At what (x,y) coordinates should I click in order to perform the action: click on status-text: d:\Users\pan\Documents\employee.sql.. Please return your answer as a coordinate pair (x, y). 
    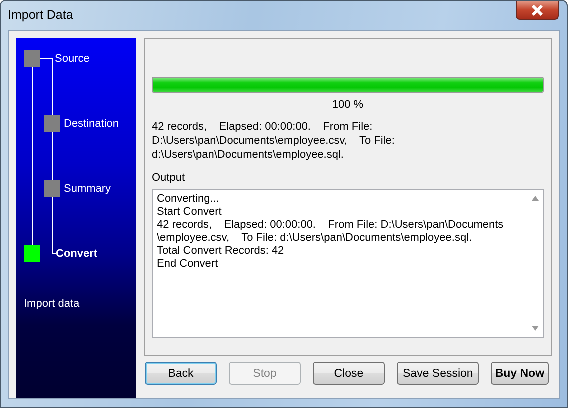
    Looking at the image, I should click on (248, 155).